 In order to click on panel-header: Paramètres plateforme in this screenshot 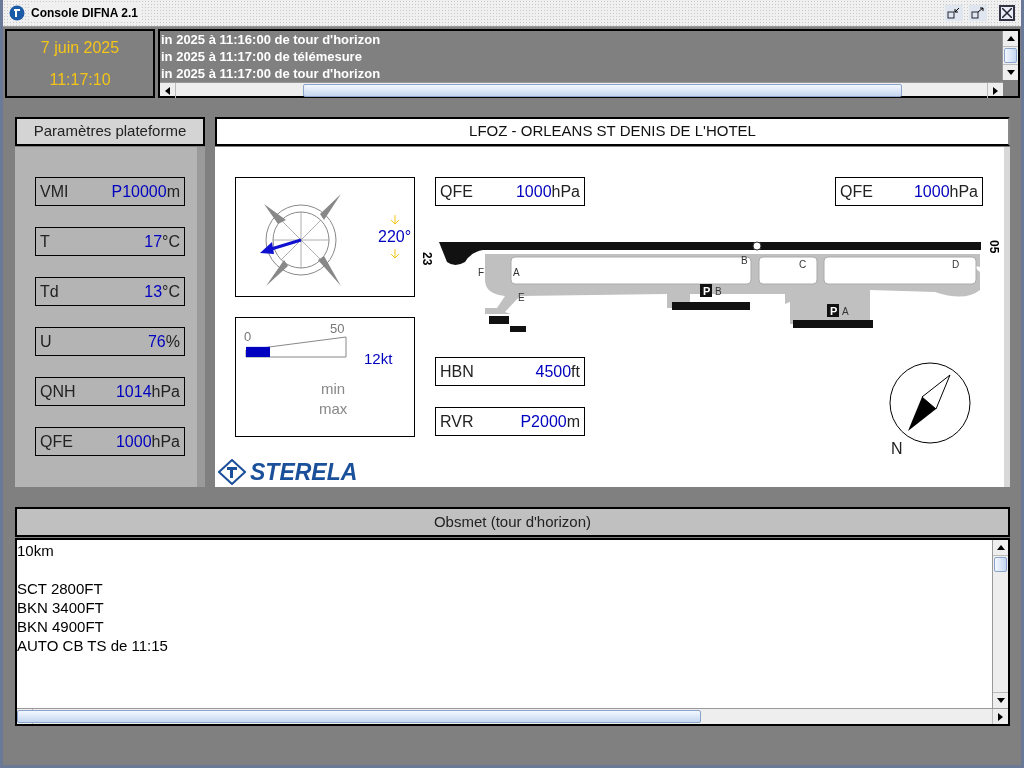, I will do `click(110, 131)`.